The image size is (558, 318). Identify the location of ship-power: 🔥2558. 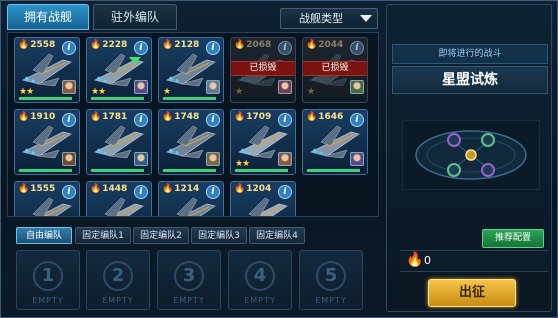
(36, 45).